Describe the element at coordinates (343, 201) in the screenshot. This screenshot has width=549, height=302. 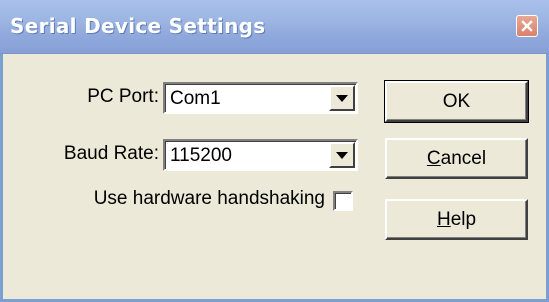
I see `hardware-handshaking-checkbox` at that location.